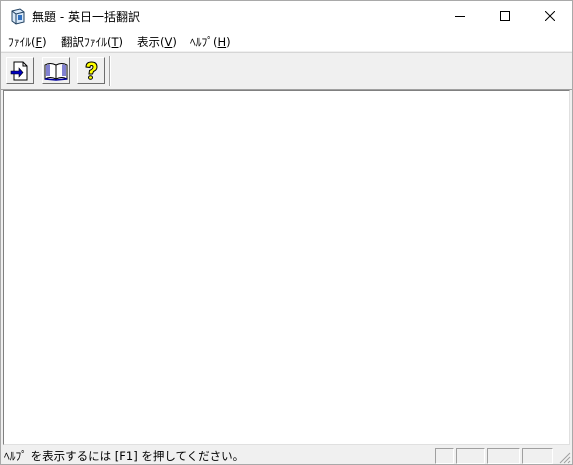  I want to click on menu-help-accel: H, so click(222, 42).